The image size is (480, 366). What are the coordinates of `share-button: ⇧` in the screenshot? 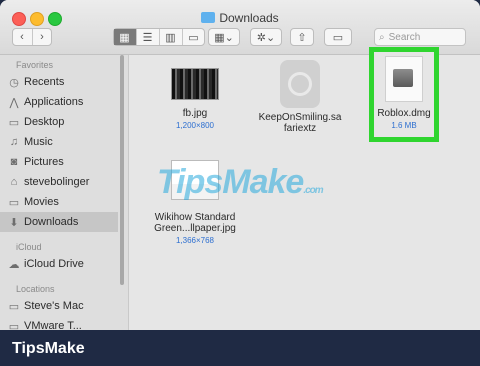 It's located at (302, 37).